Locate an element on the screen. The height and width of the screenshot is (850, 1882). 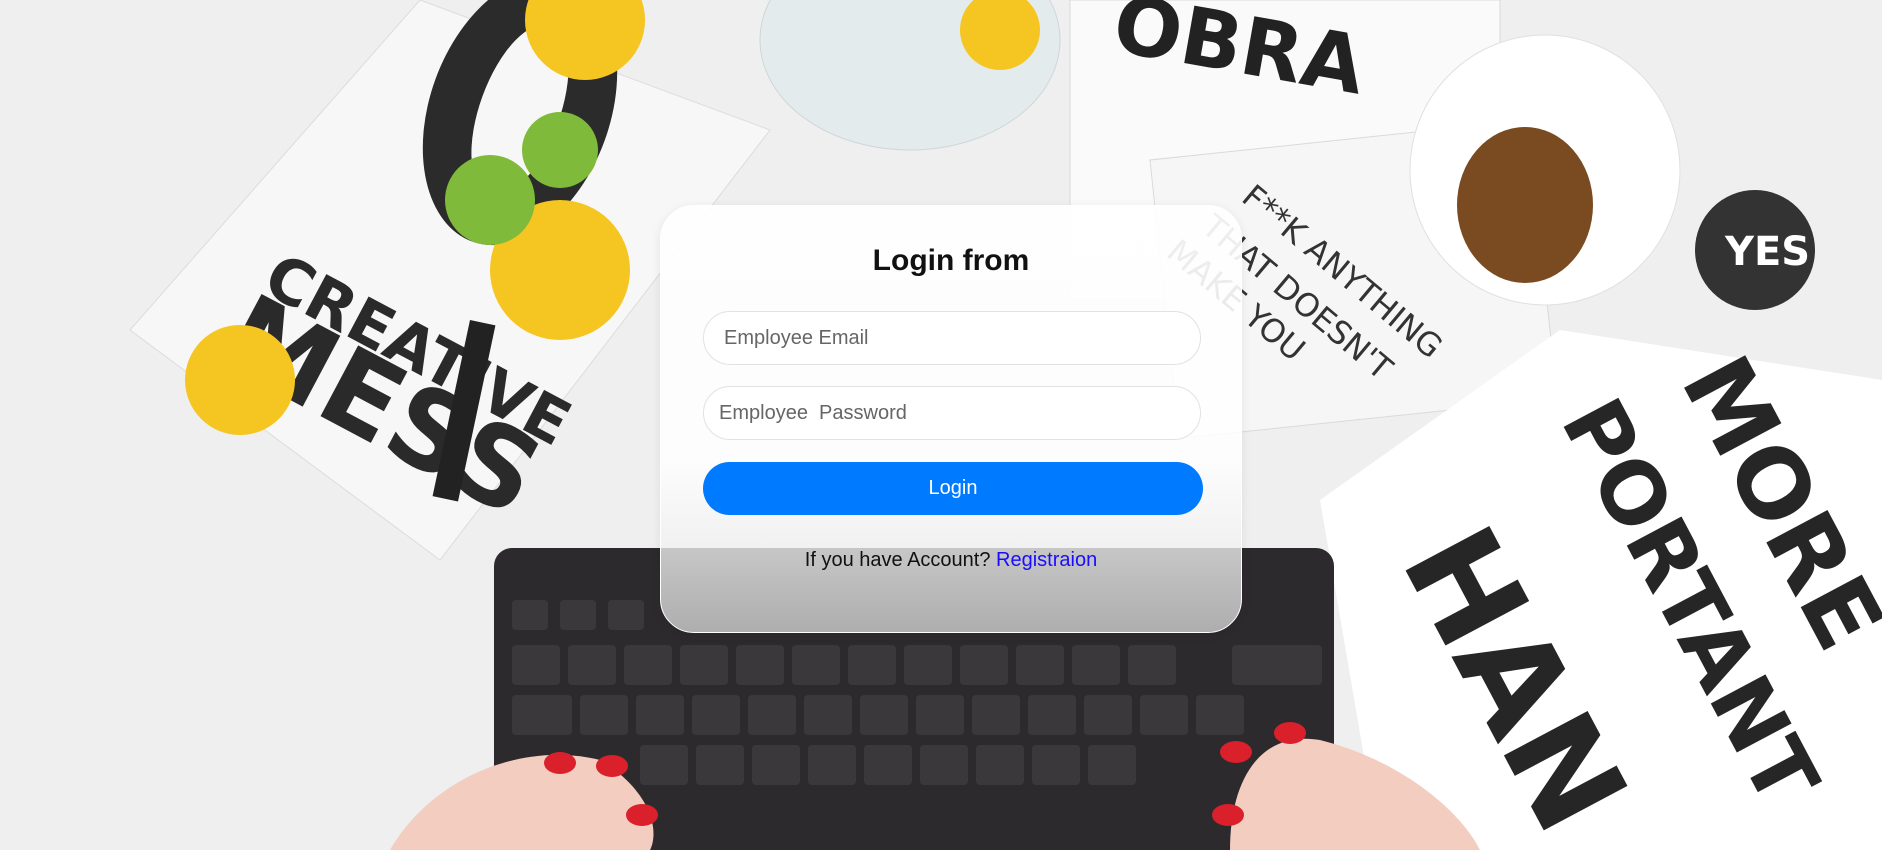
registration-link: Registraion is located at coordinates (1046, 560).